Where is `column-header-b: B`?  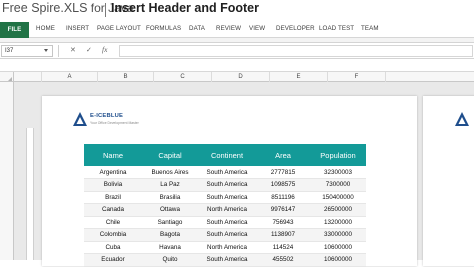 column-header-b: B is located at coordinates (126, 77).